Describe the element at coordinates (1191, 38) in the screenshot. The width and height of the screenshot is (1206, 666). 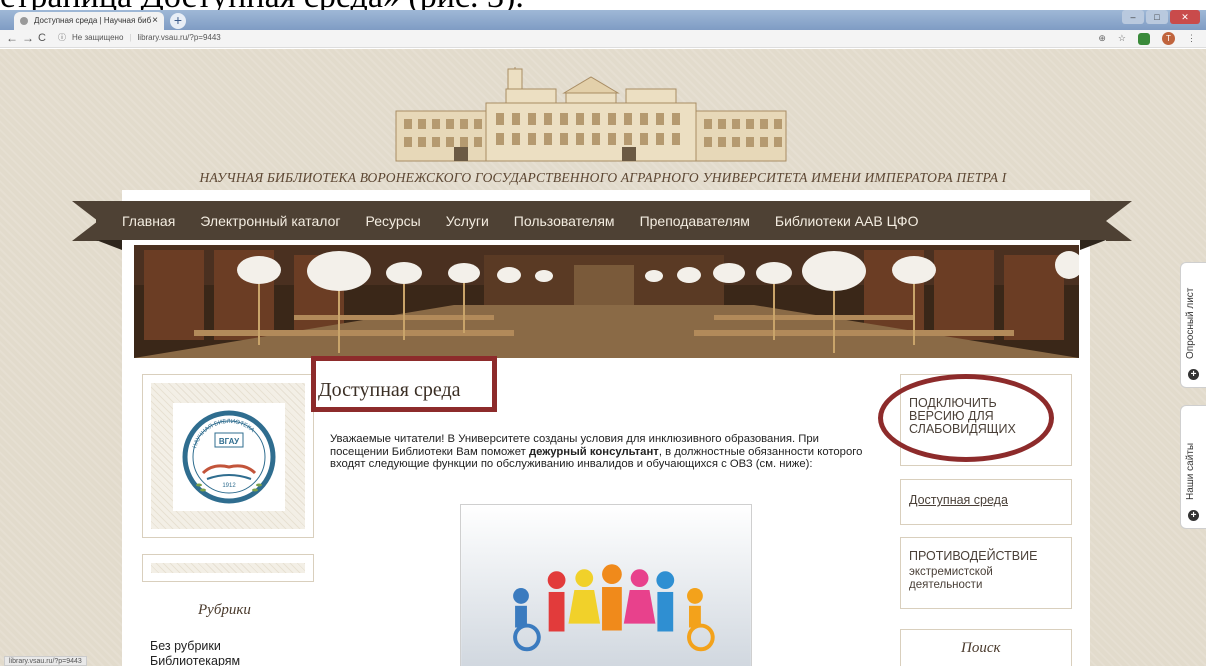
I see `browser-menu-icon: ⋮` at that location.